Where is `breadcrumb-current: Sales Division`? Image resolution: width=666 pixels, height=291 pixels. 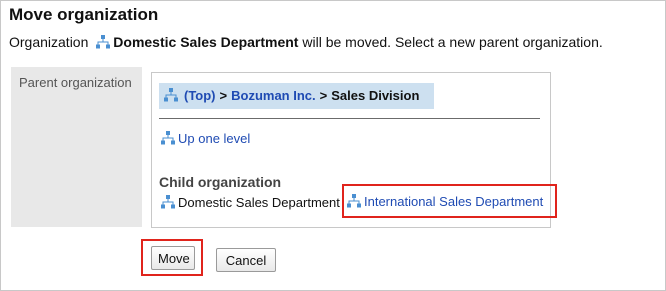 breadcrumb-current: Sales Division is located at coordinates (375, 95).